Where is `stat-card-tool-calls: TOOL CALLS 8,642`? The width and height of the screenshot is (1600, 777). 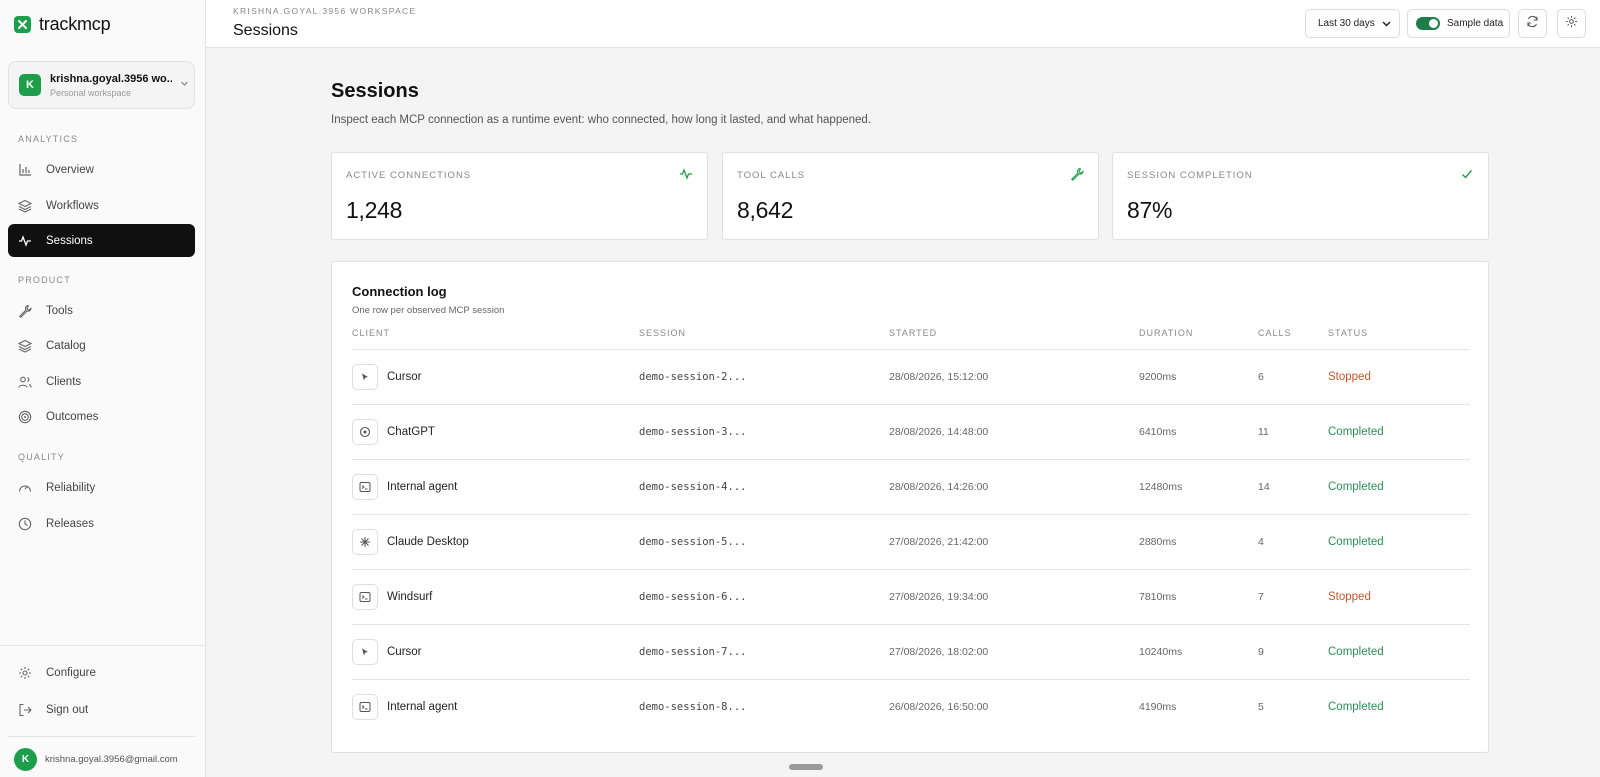 stat-card-tool-calls: TOOL CALLS 8,642 is located at coordinates (910, 196).